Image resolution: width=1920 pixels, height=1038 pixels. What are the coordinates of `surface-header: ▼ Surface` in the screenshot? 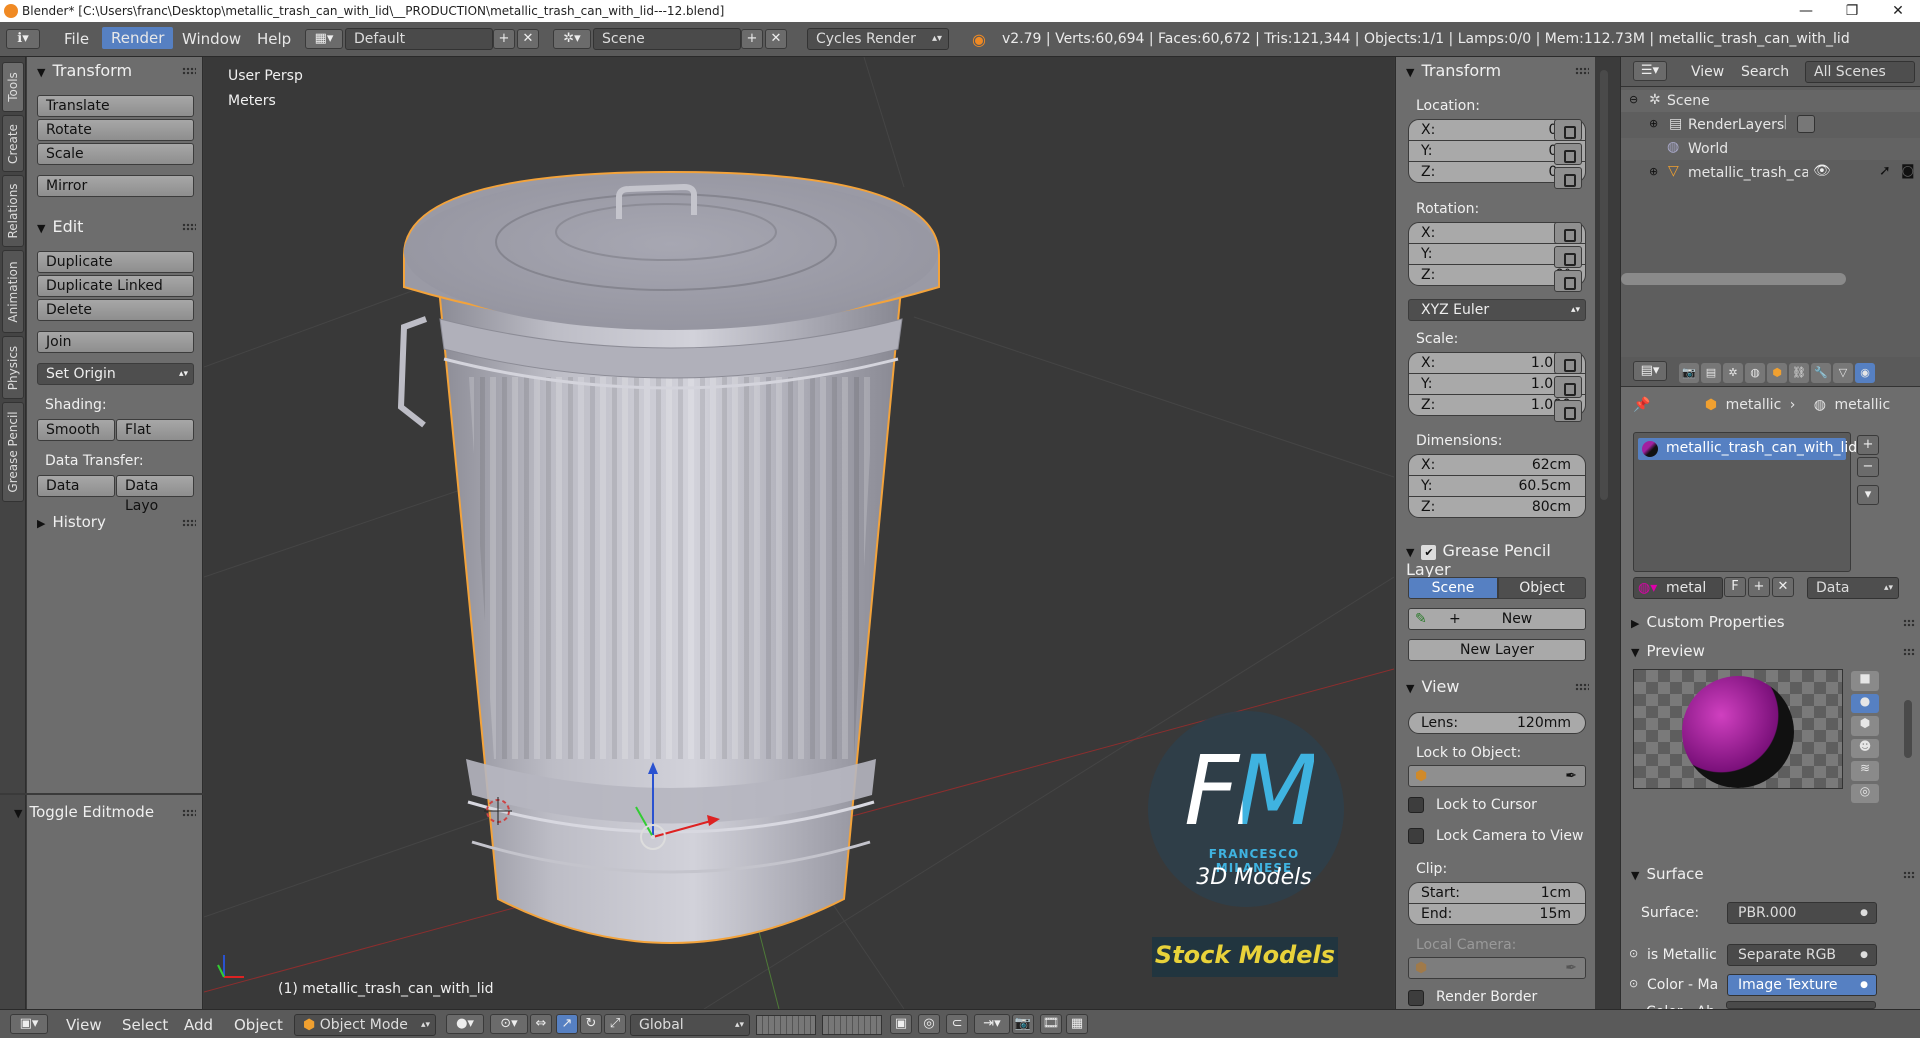 It's located at (1667, 874).